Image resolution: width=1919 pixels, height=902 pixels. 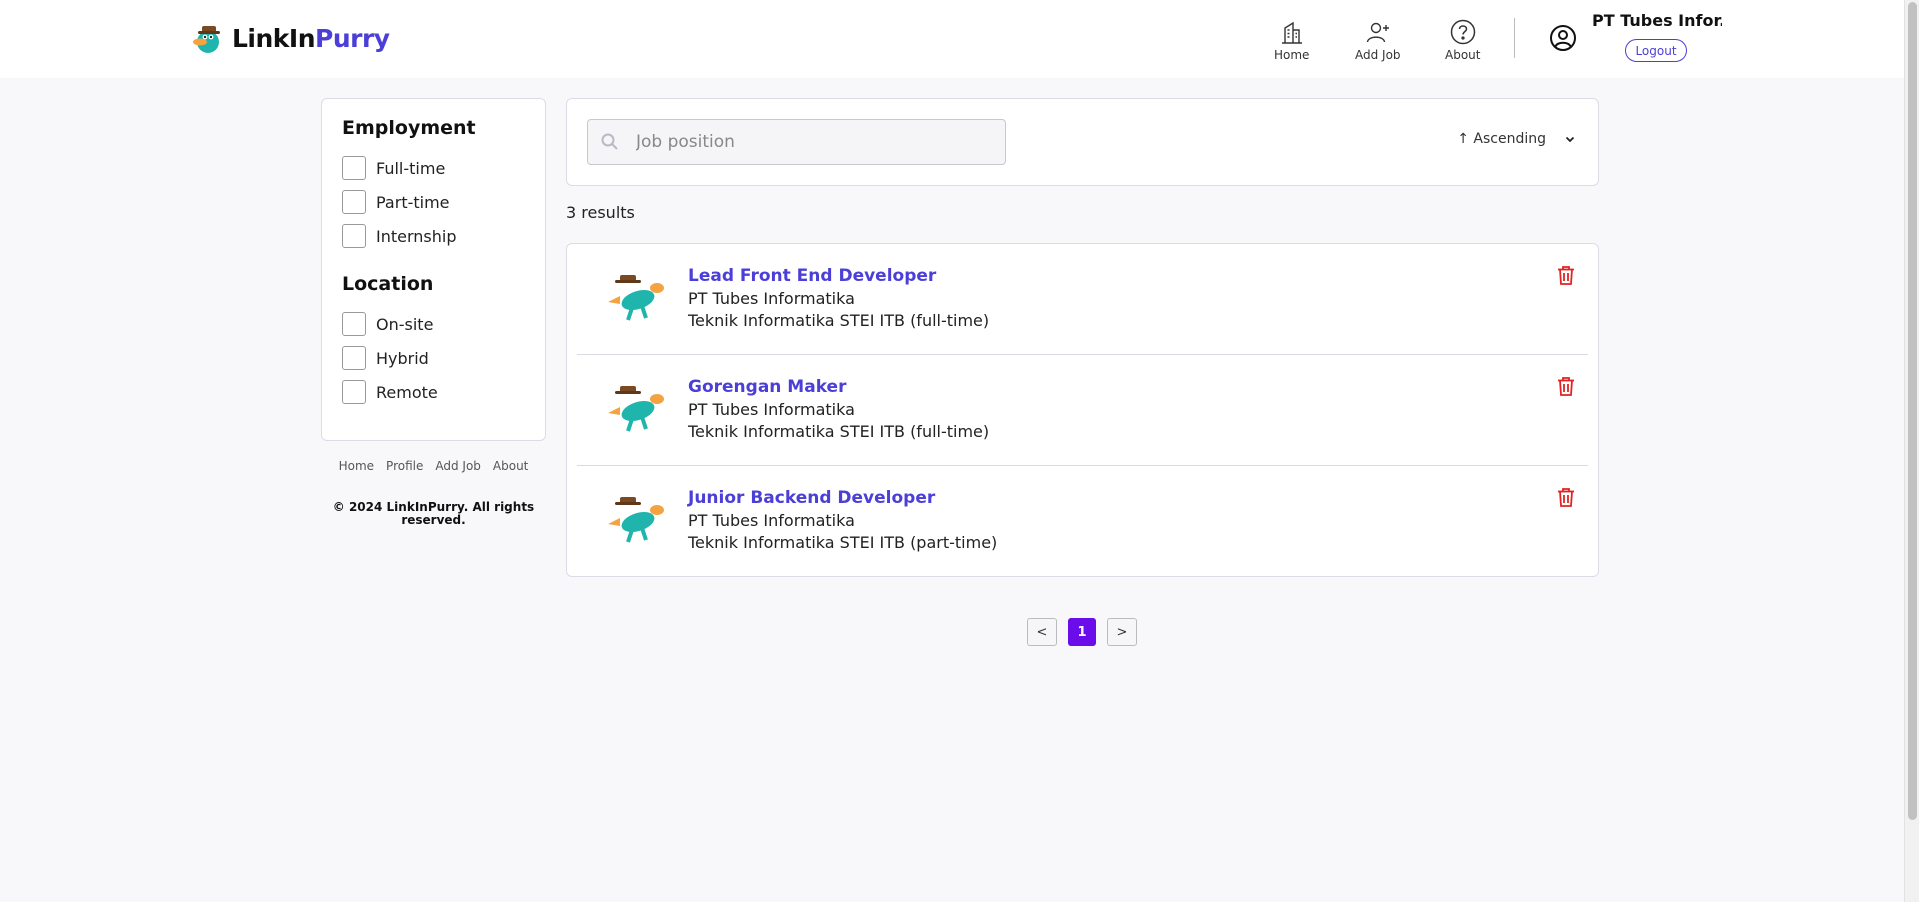 What do you see at coordinates (1462, 32) in the screenshot?
I see `question-icon` at bounding box center [1462, 32].